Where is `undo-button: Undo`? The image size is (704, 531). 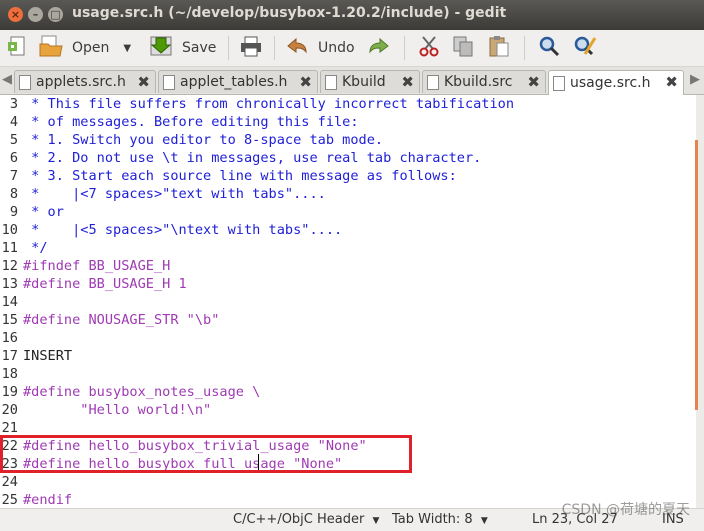 undo-button: Undo is located at coordinates (319, 48).